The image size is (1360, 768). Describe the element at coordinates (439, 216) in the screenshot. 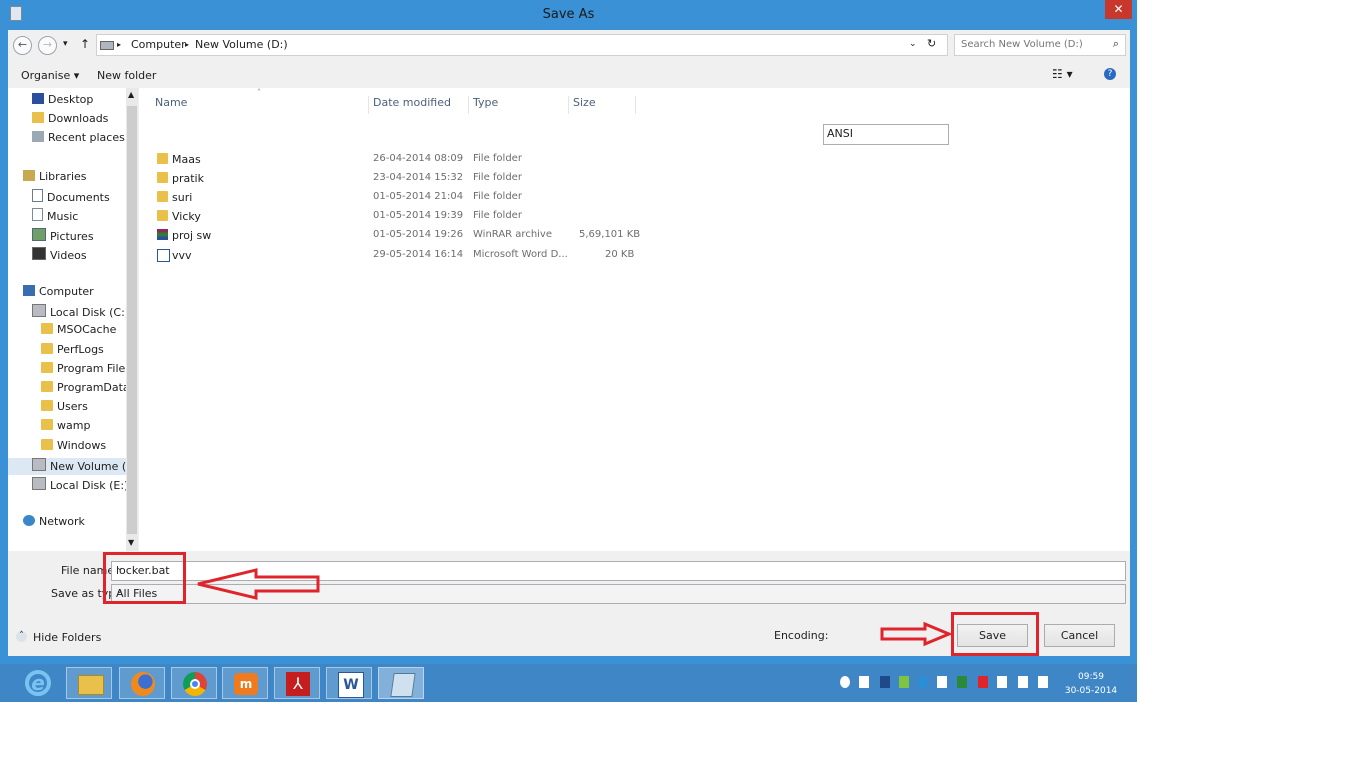

I see `file-row-vicky: Vicky 01-05-2014 19:39 File folder` at that location.